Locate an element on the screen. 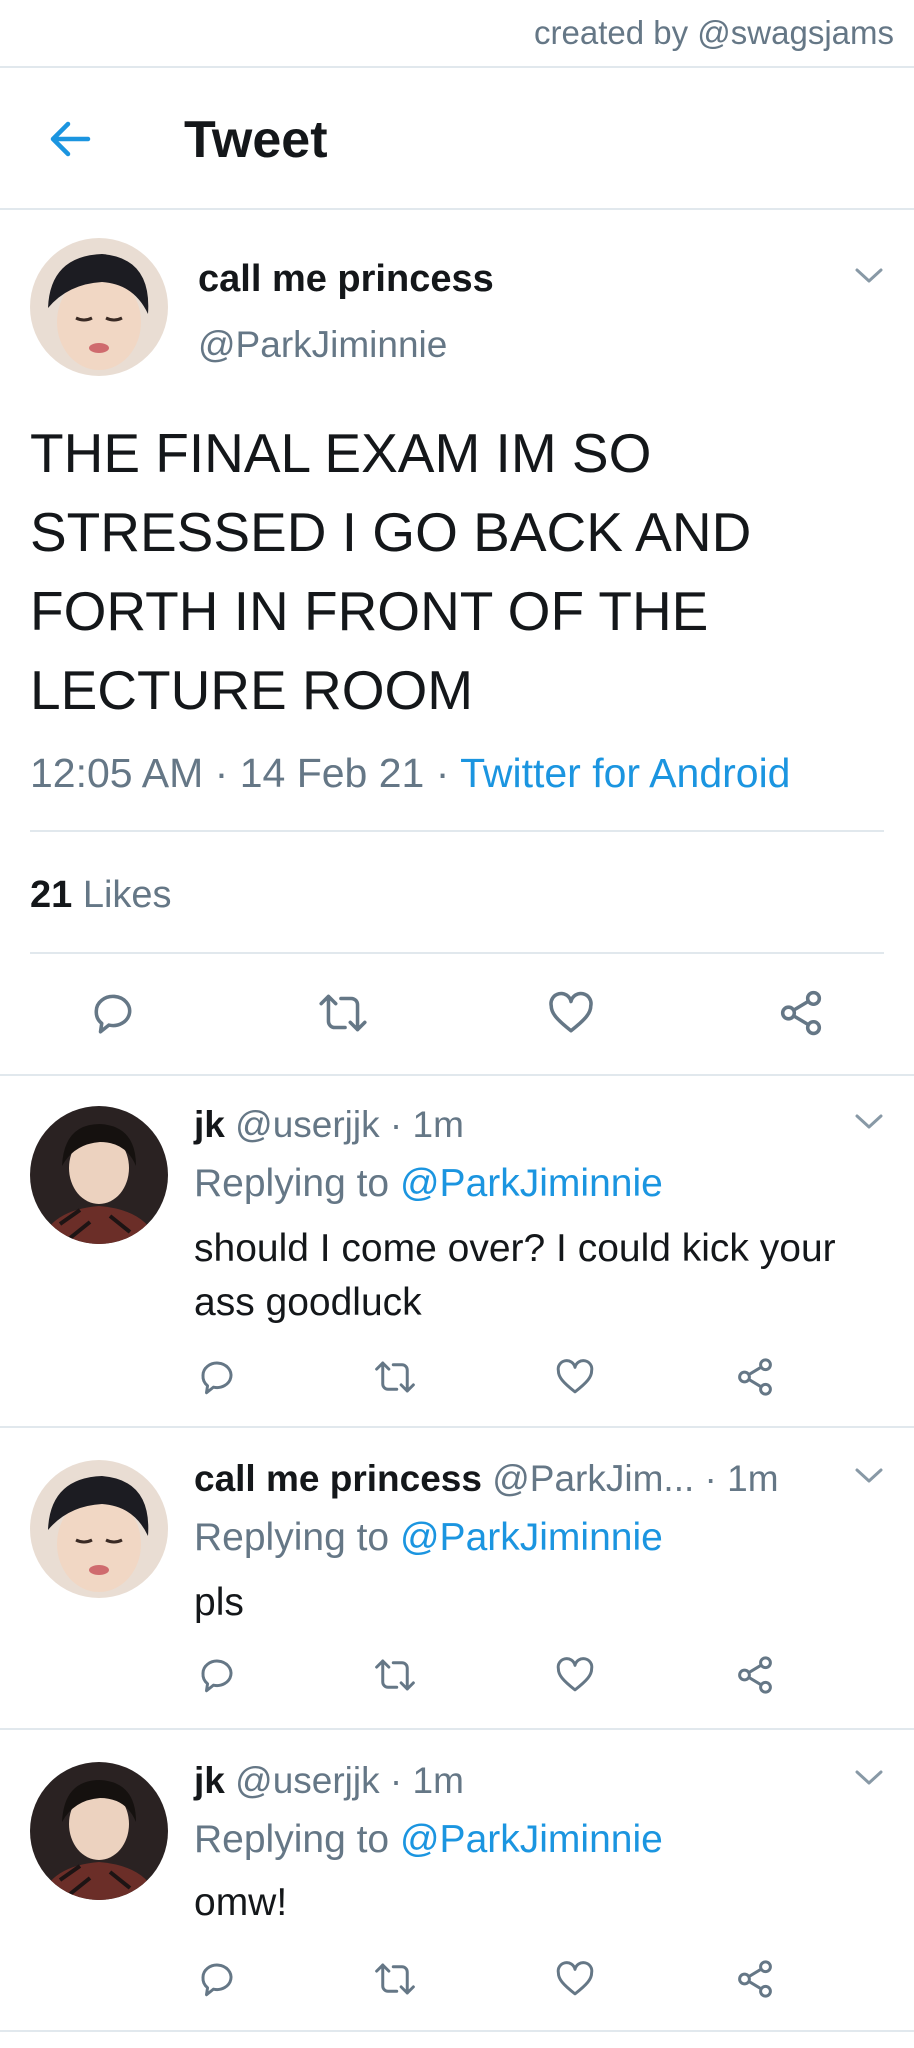  reply-text: omw! is located at coordinates (240, 1903).